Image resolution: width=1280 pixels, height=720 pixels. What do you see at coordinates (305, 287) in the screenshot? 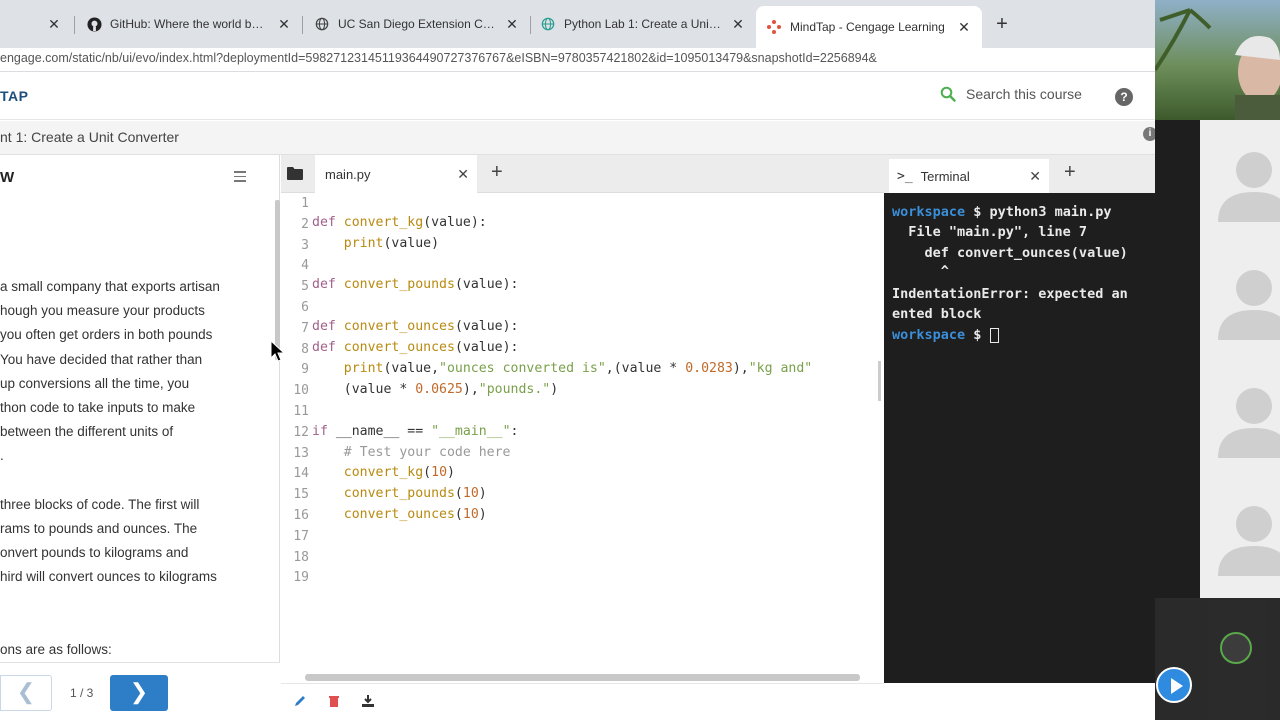
I see `line-number: 5` at bounding box center [305, 287].